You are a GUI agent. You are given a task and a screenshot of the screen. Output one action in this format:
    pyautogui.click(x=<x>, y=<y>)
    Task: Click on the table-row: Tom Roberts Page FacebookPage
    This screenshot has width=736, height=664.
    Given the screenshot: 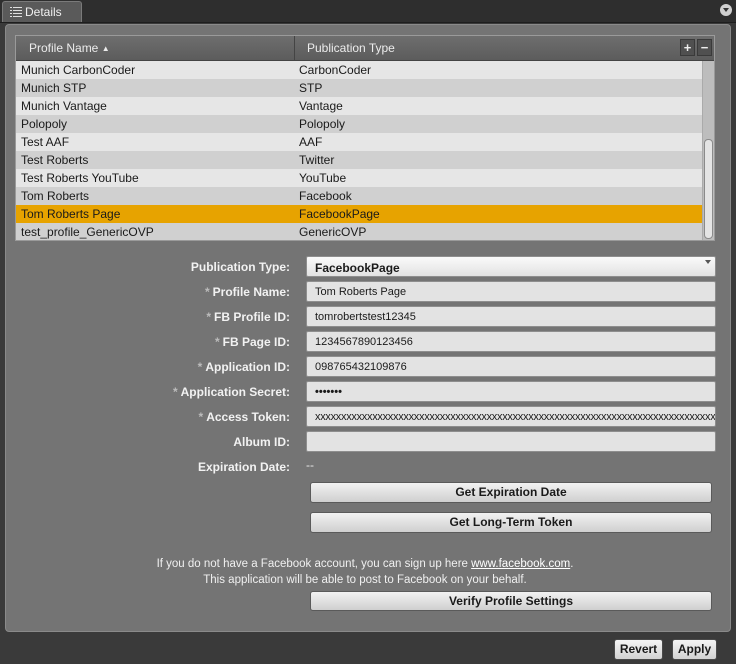 What is the action you would take?
    pyautogui.click(x=359, y=214)
    